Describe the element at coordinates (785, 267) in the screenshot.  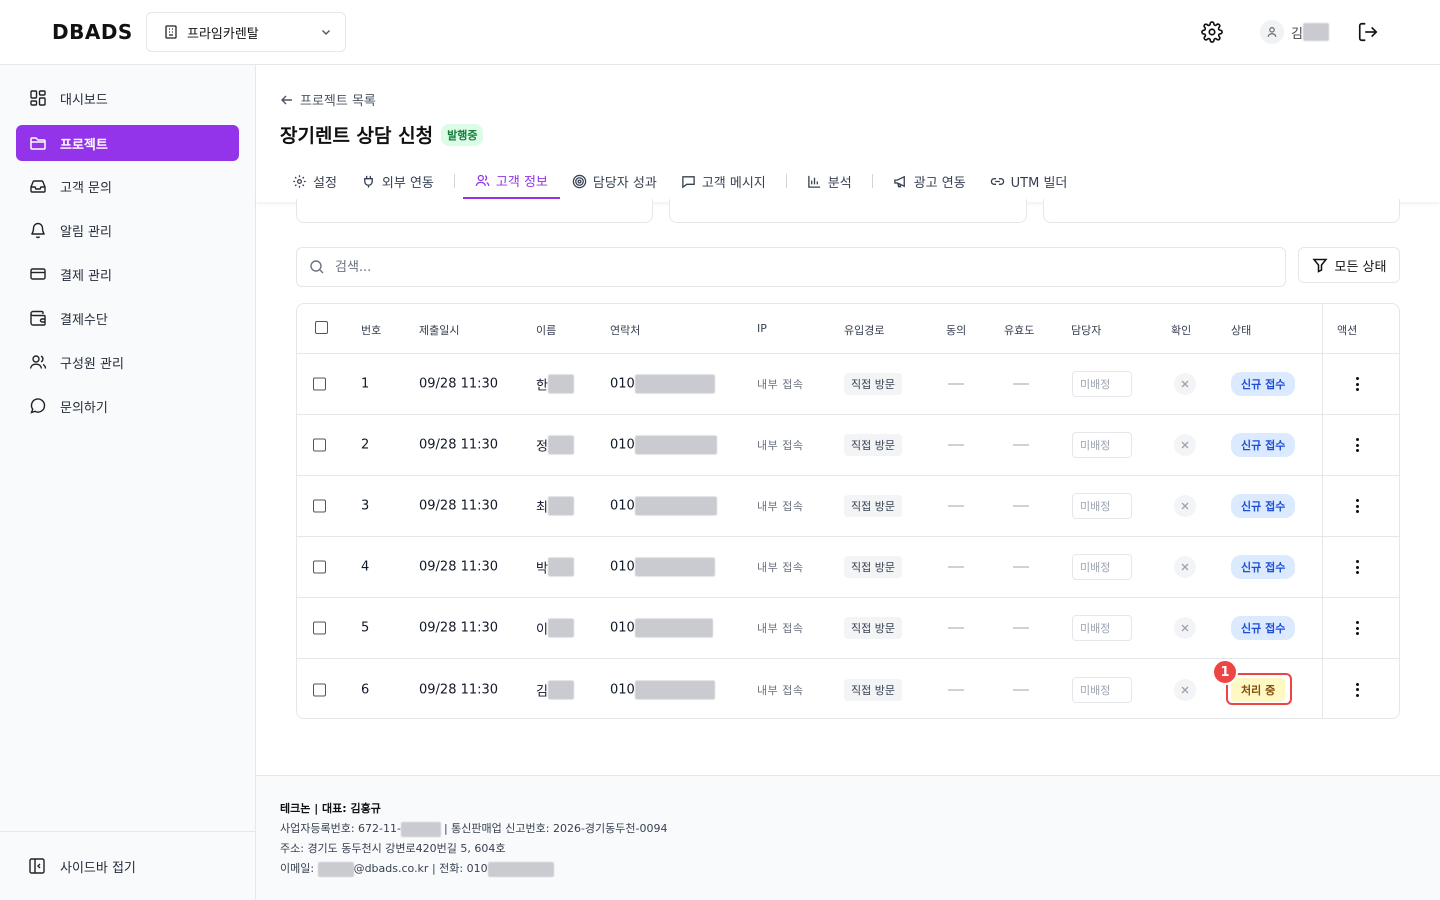
I see `search-input` at that location.